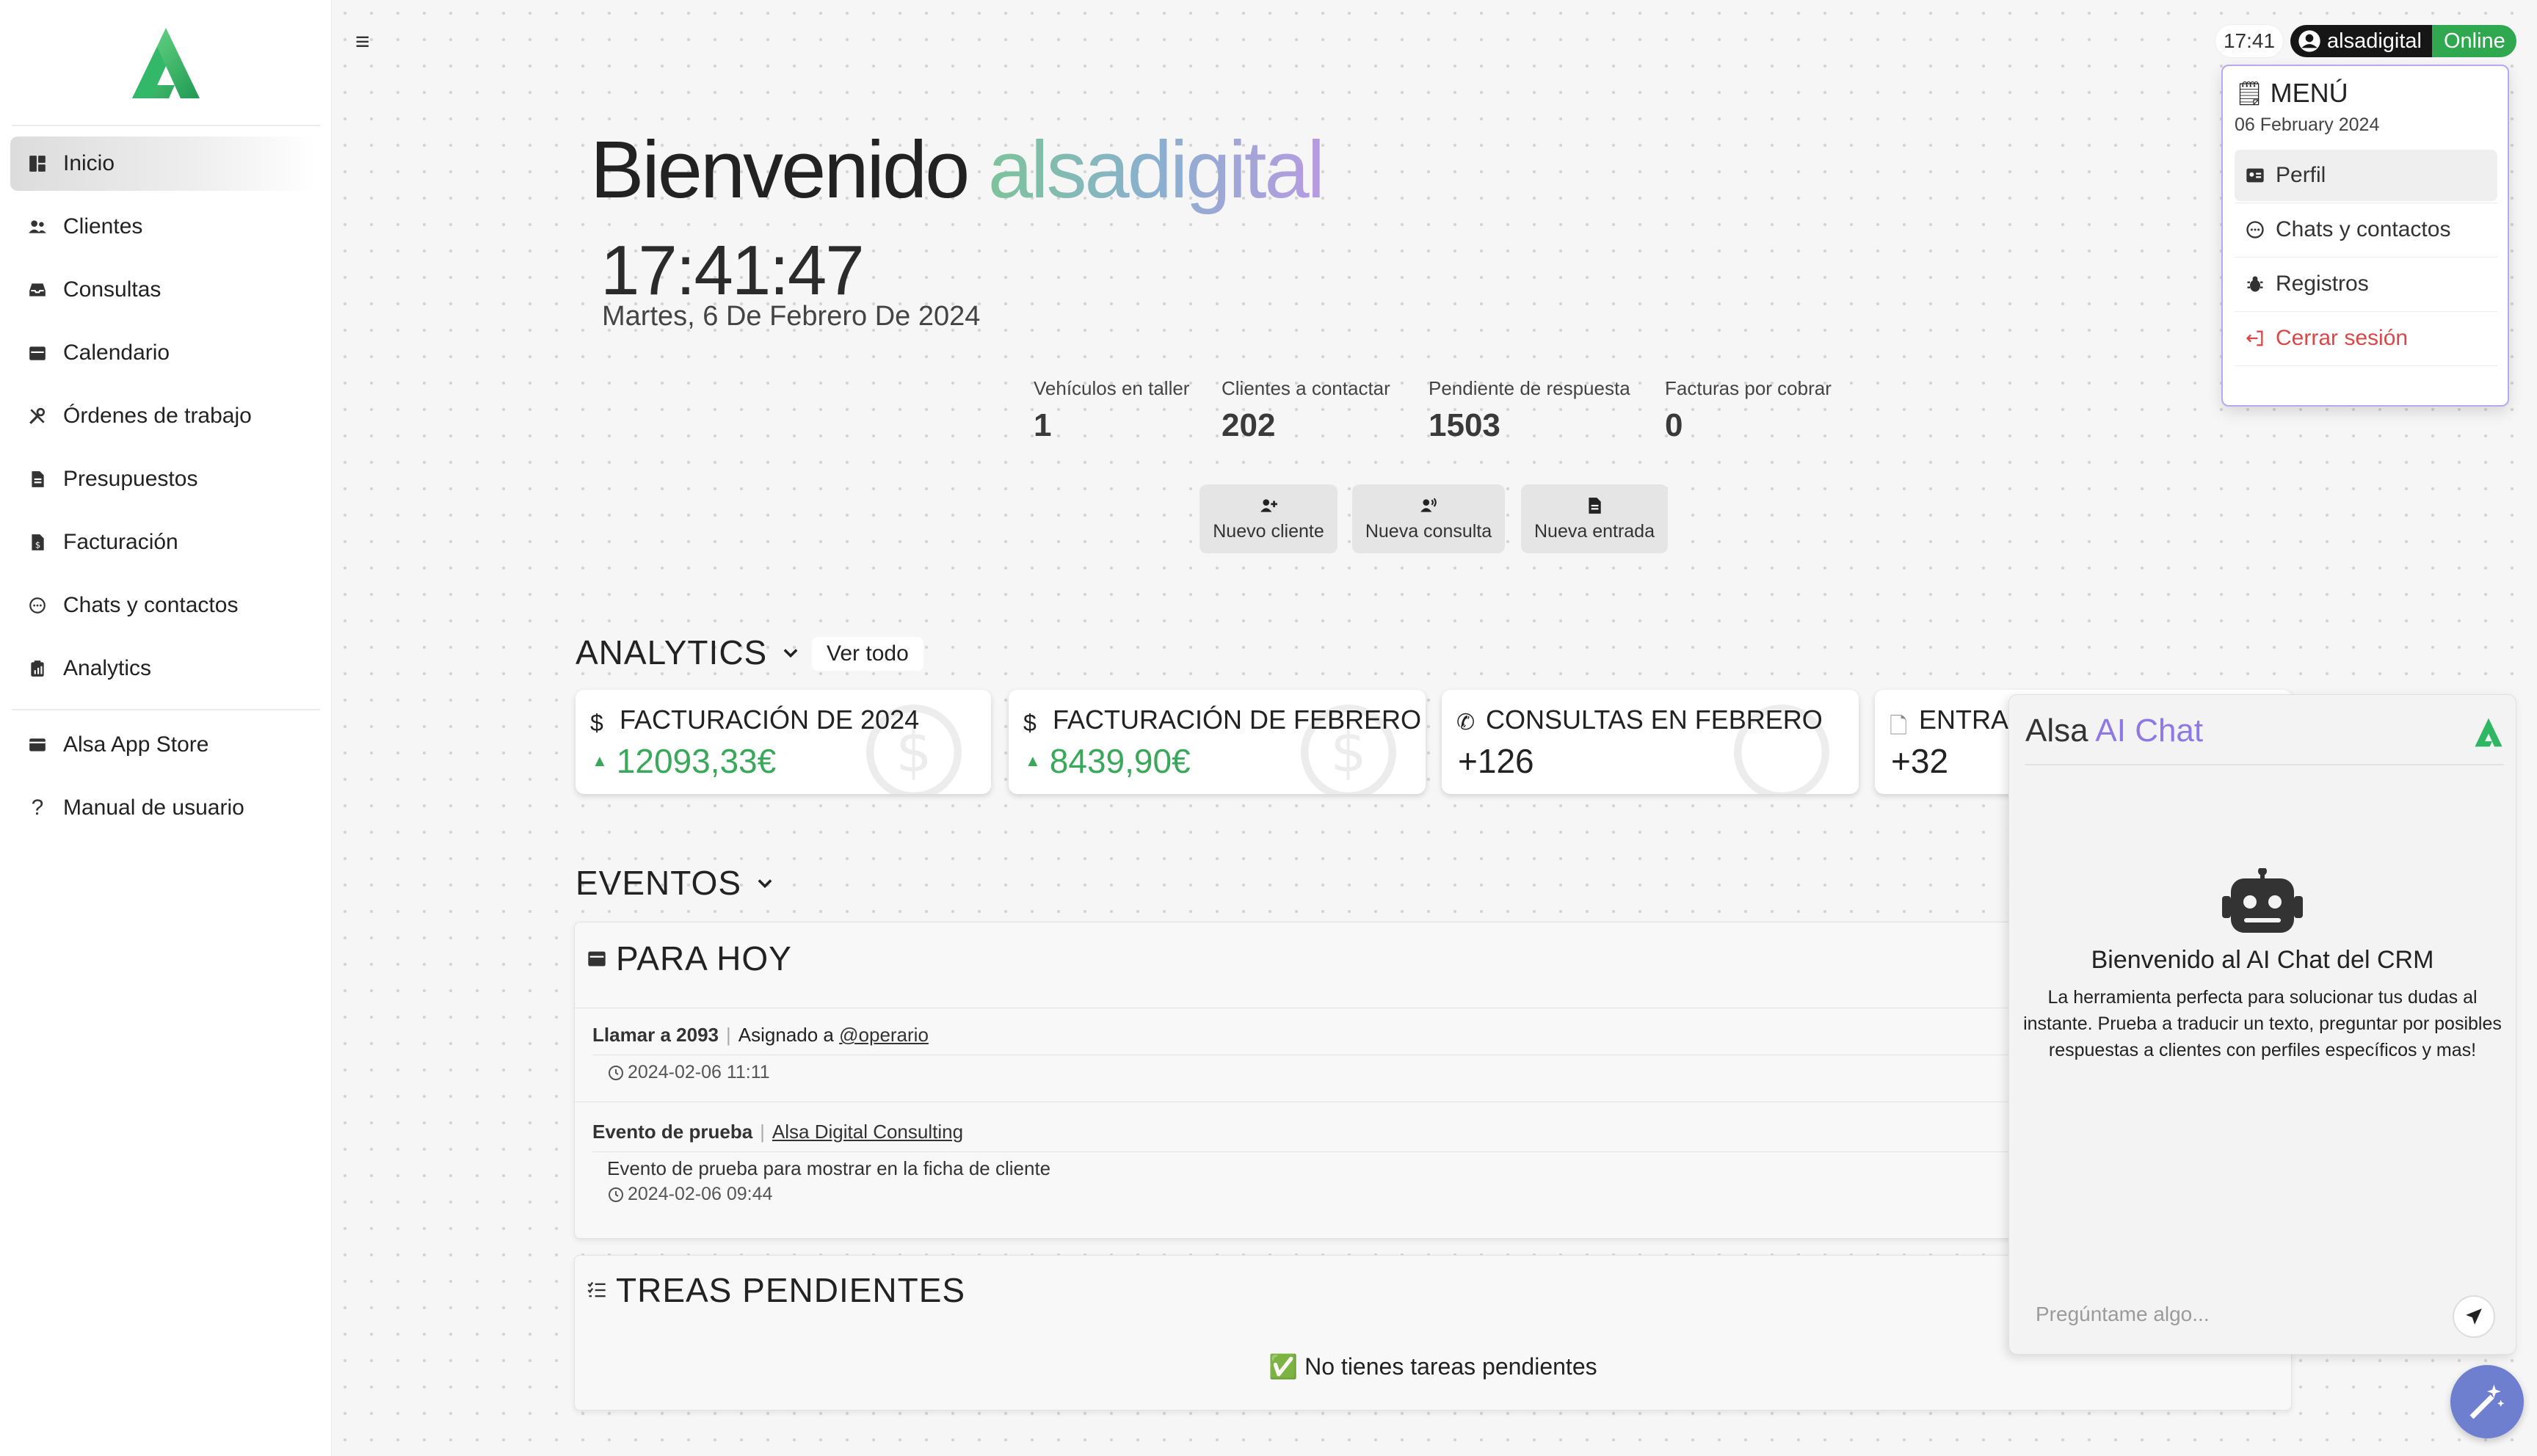  I want to click on hamburger-menu-icon: ≡, so click(362, 42).